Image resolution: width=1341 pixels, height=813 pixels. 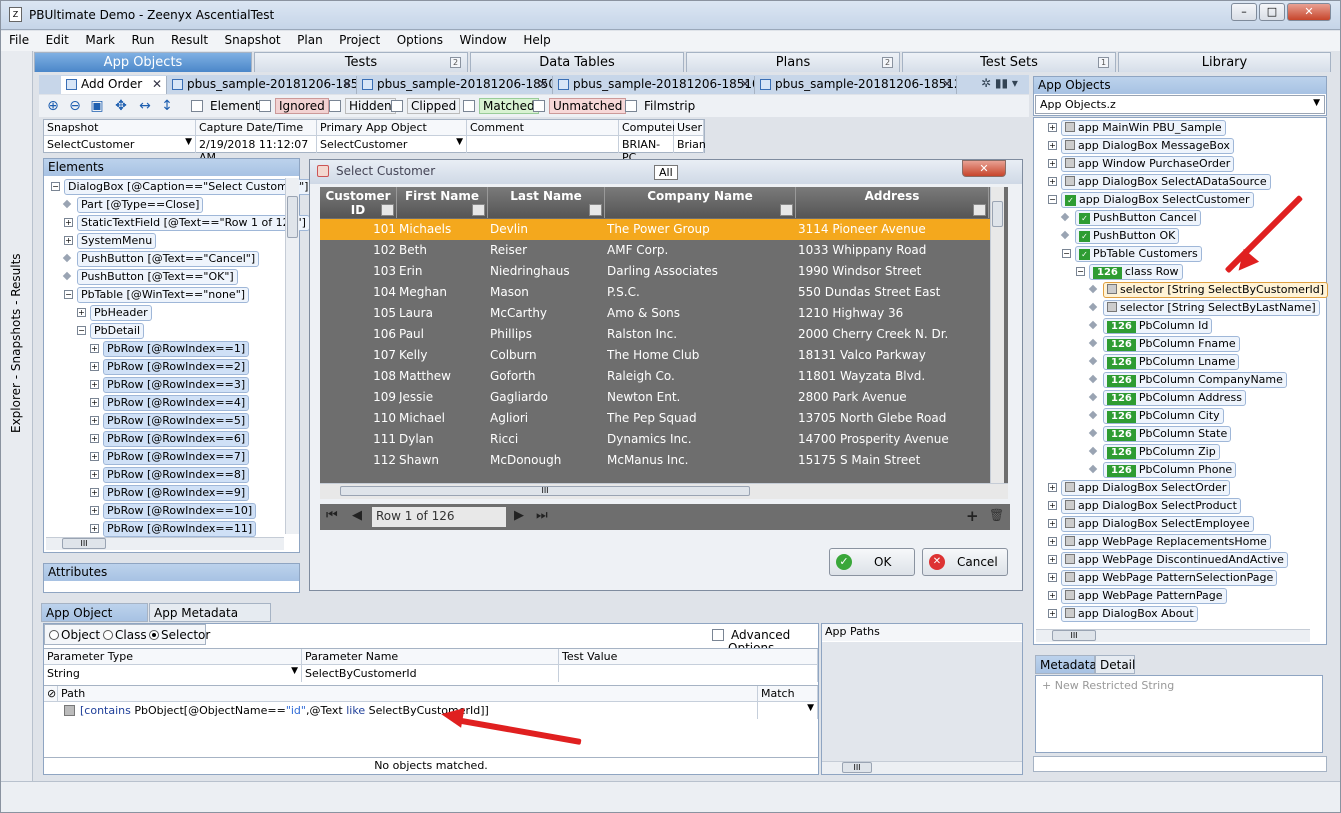 What do you see at coordinates (1244, 12) in the screenshot?
I see `minimize-button: –` at bounding box center [1244, 12].